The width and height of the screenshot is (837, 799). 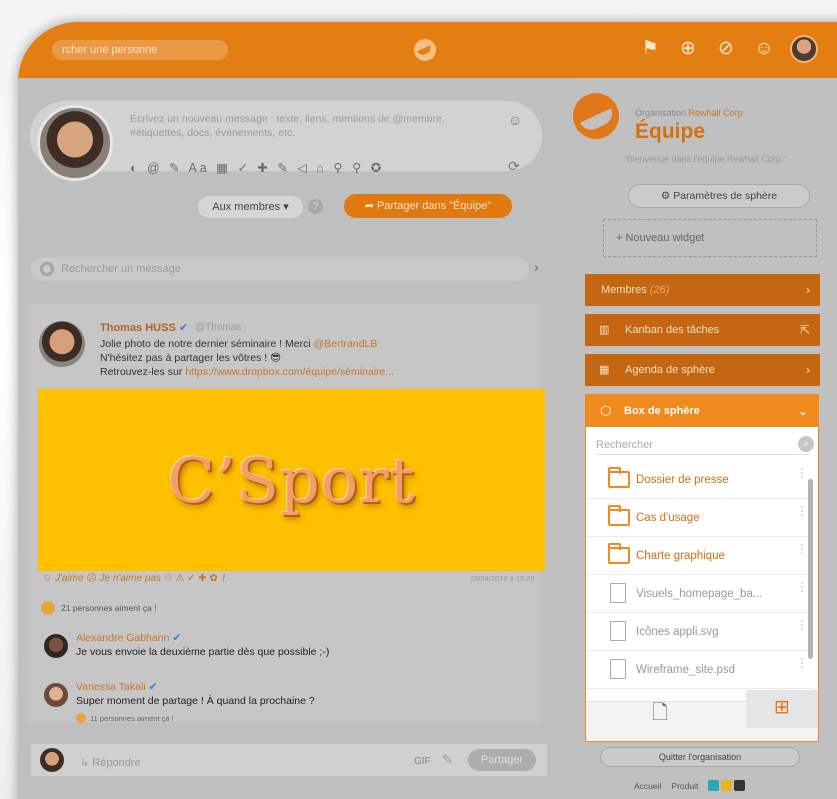 I want to click on emoji-icon: ☺, so click(x=515, y=120).